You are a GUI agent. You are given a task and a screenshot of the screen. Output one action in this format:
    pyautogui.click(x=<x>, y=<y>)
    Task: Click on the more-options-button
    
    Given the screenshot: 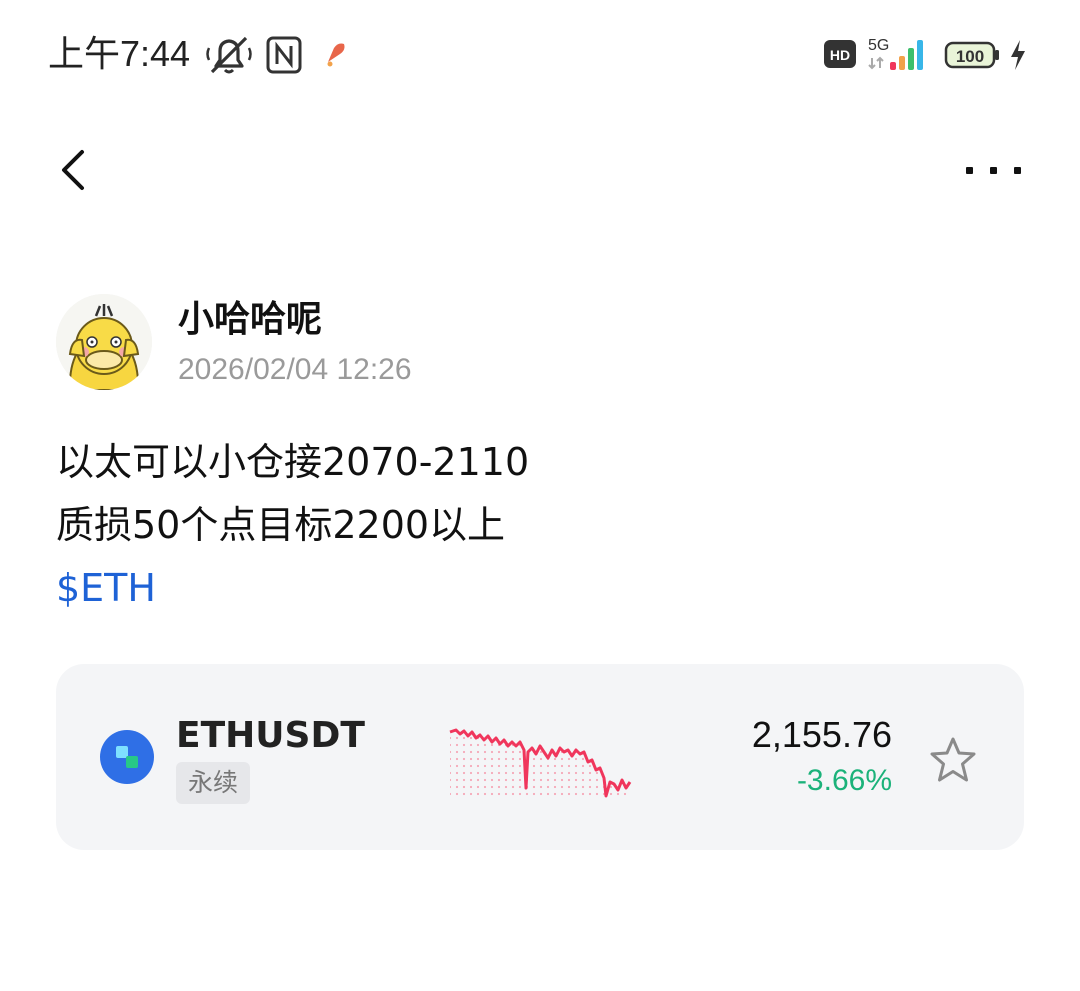 What is the action you would take?
    pyautogui.click(x=992, y=170)
    